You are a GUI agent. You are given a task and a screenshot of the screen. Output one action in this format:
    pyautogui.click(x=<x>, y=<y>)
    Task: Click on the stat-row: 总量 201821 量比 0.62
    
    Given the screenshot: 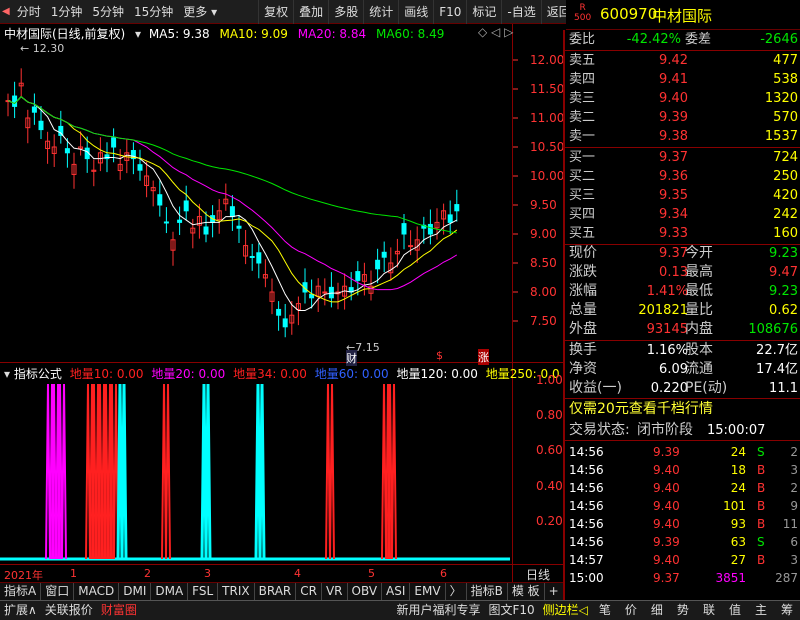 What is the action you would take?
    pyautogui.click(x=682, y=310)
    